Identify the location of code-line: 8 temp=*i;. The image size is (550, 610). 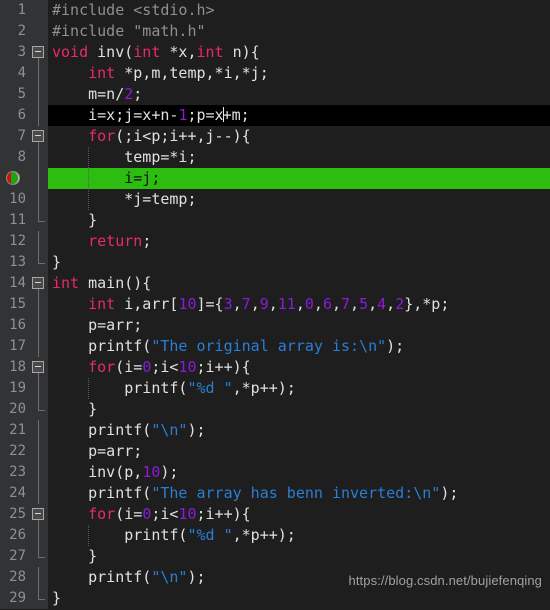
(275, 157).